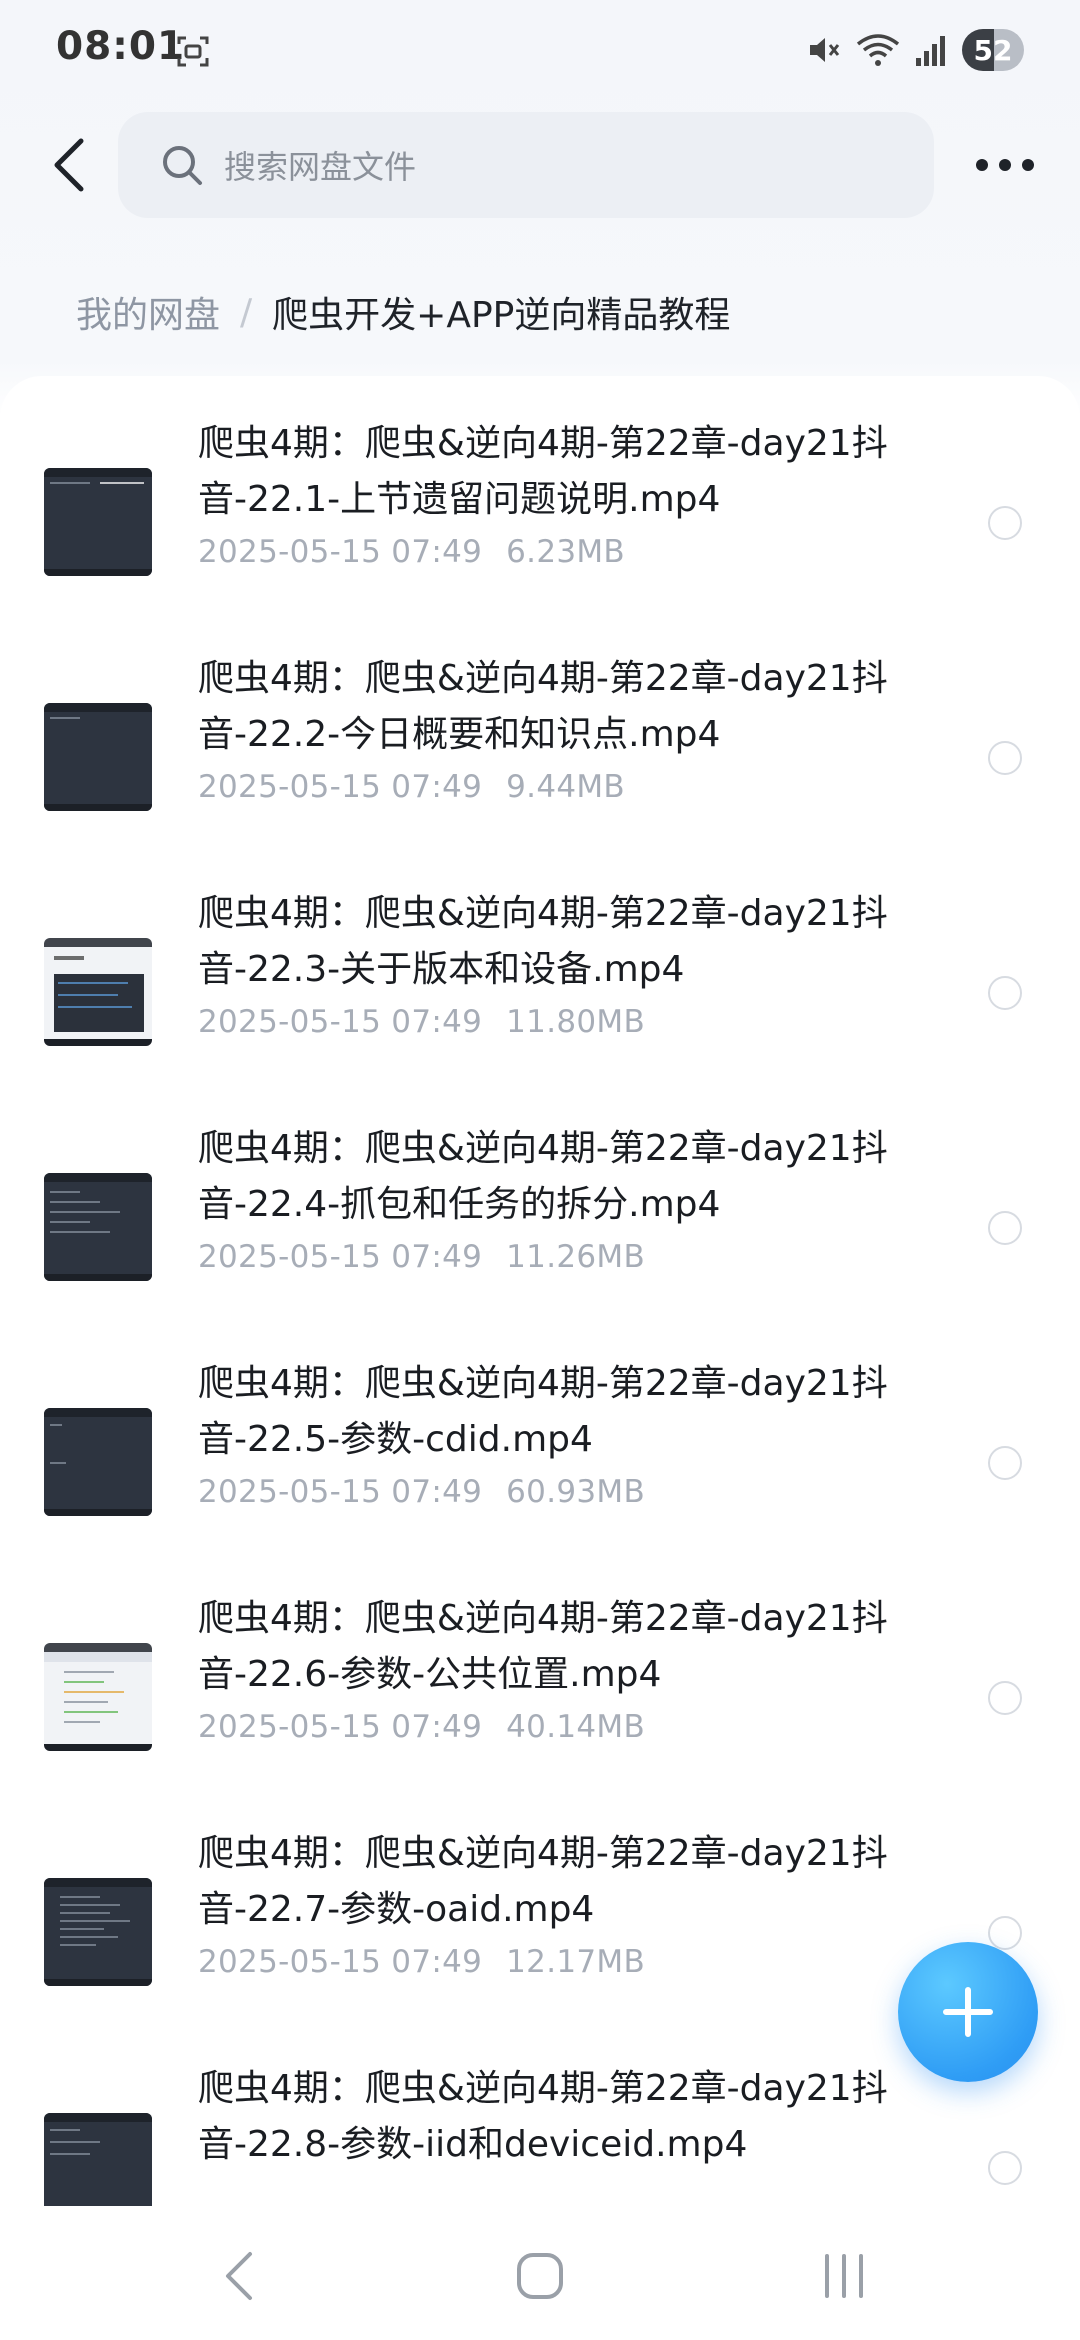  I want to click on file-meta: 2025-05-15 07:49 40.14MB, so click(421, 1727).